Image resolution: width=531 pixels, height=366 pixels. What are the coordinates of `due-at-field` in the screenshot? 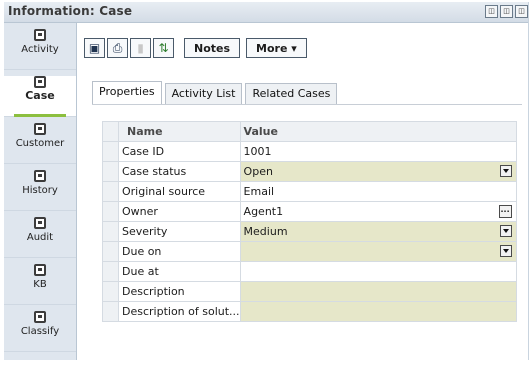 It's located at (378, 271).